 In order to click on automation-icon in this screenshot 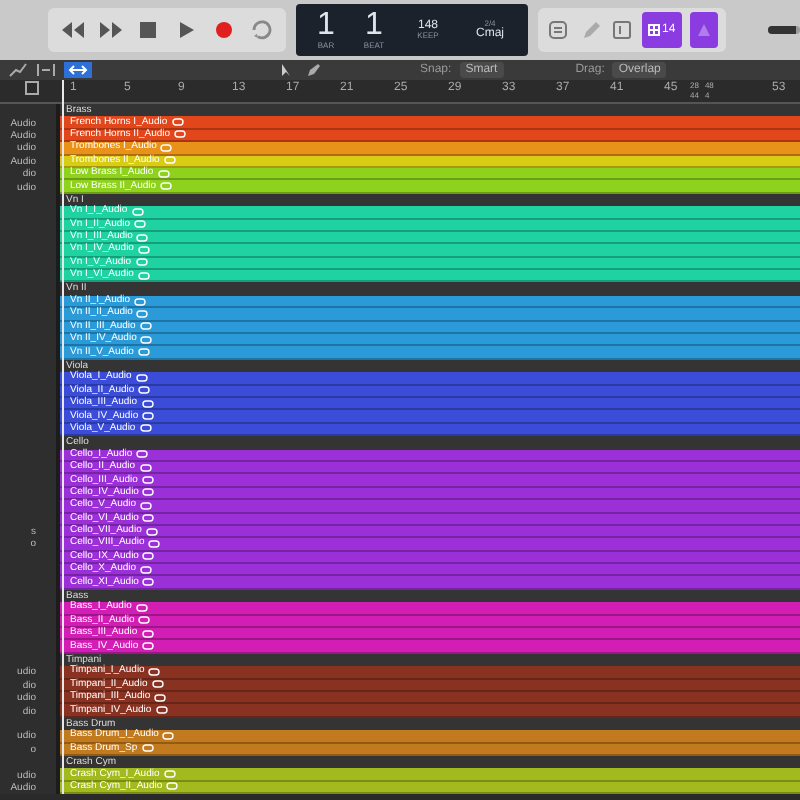, I will do `click(18, 70)`.